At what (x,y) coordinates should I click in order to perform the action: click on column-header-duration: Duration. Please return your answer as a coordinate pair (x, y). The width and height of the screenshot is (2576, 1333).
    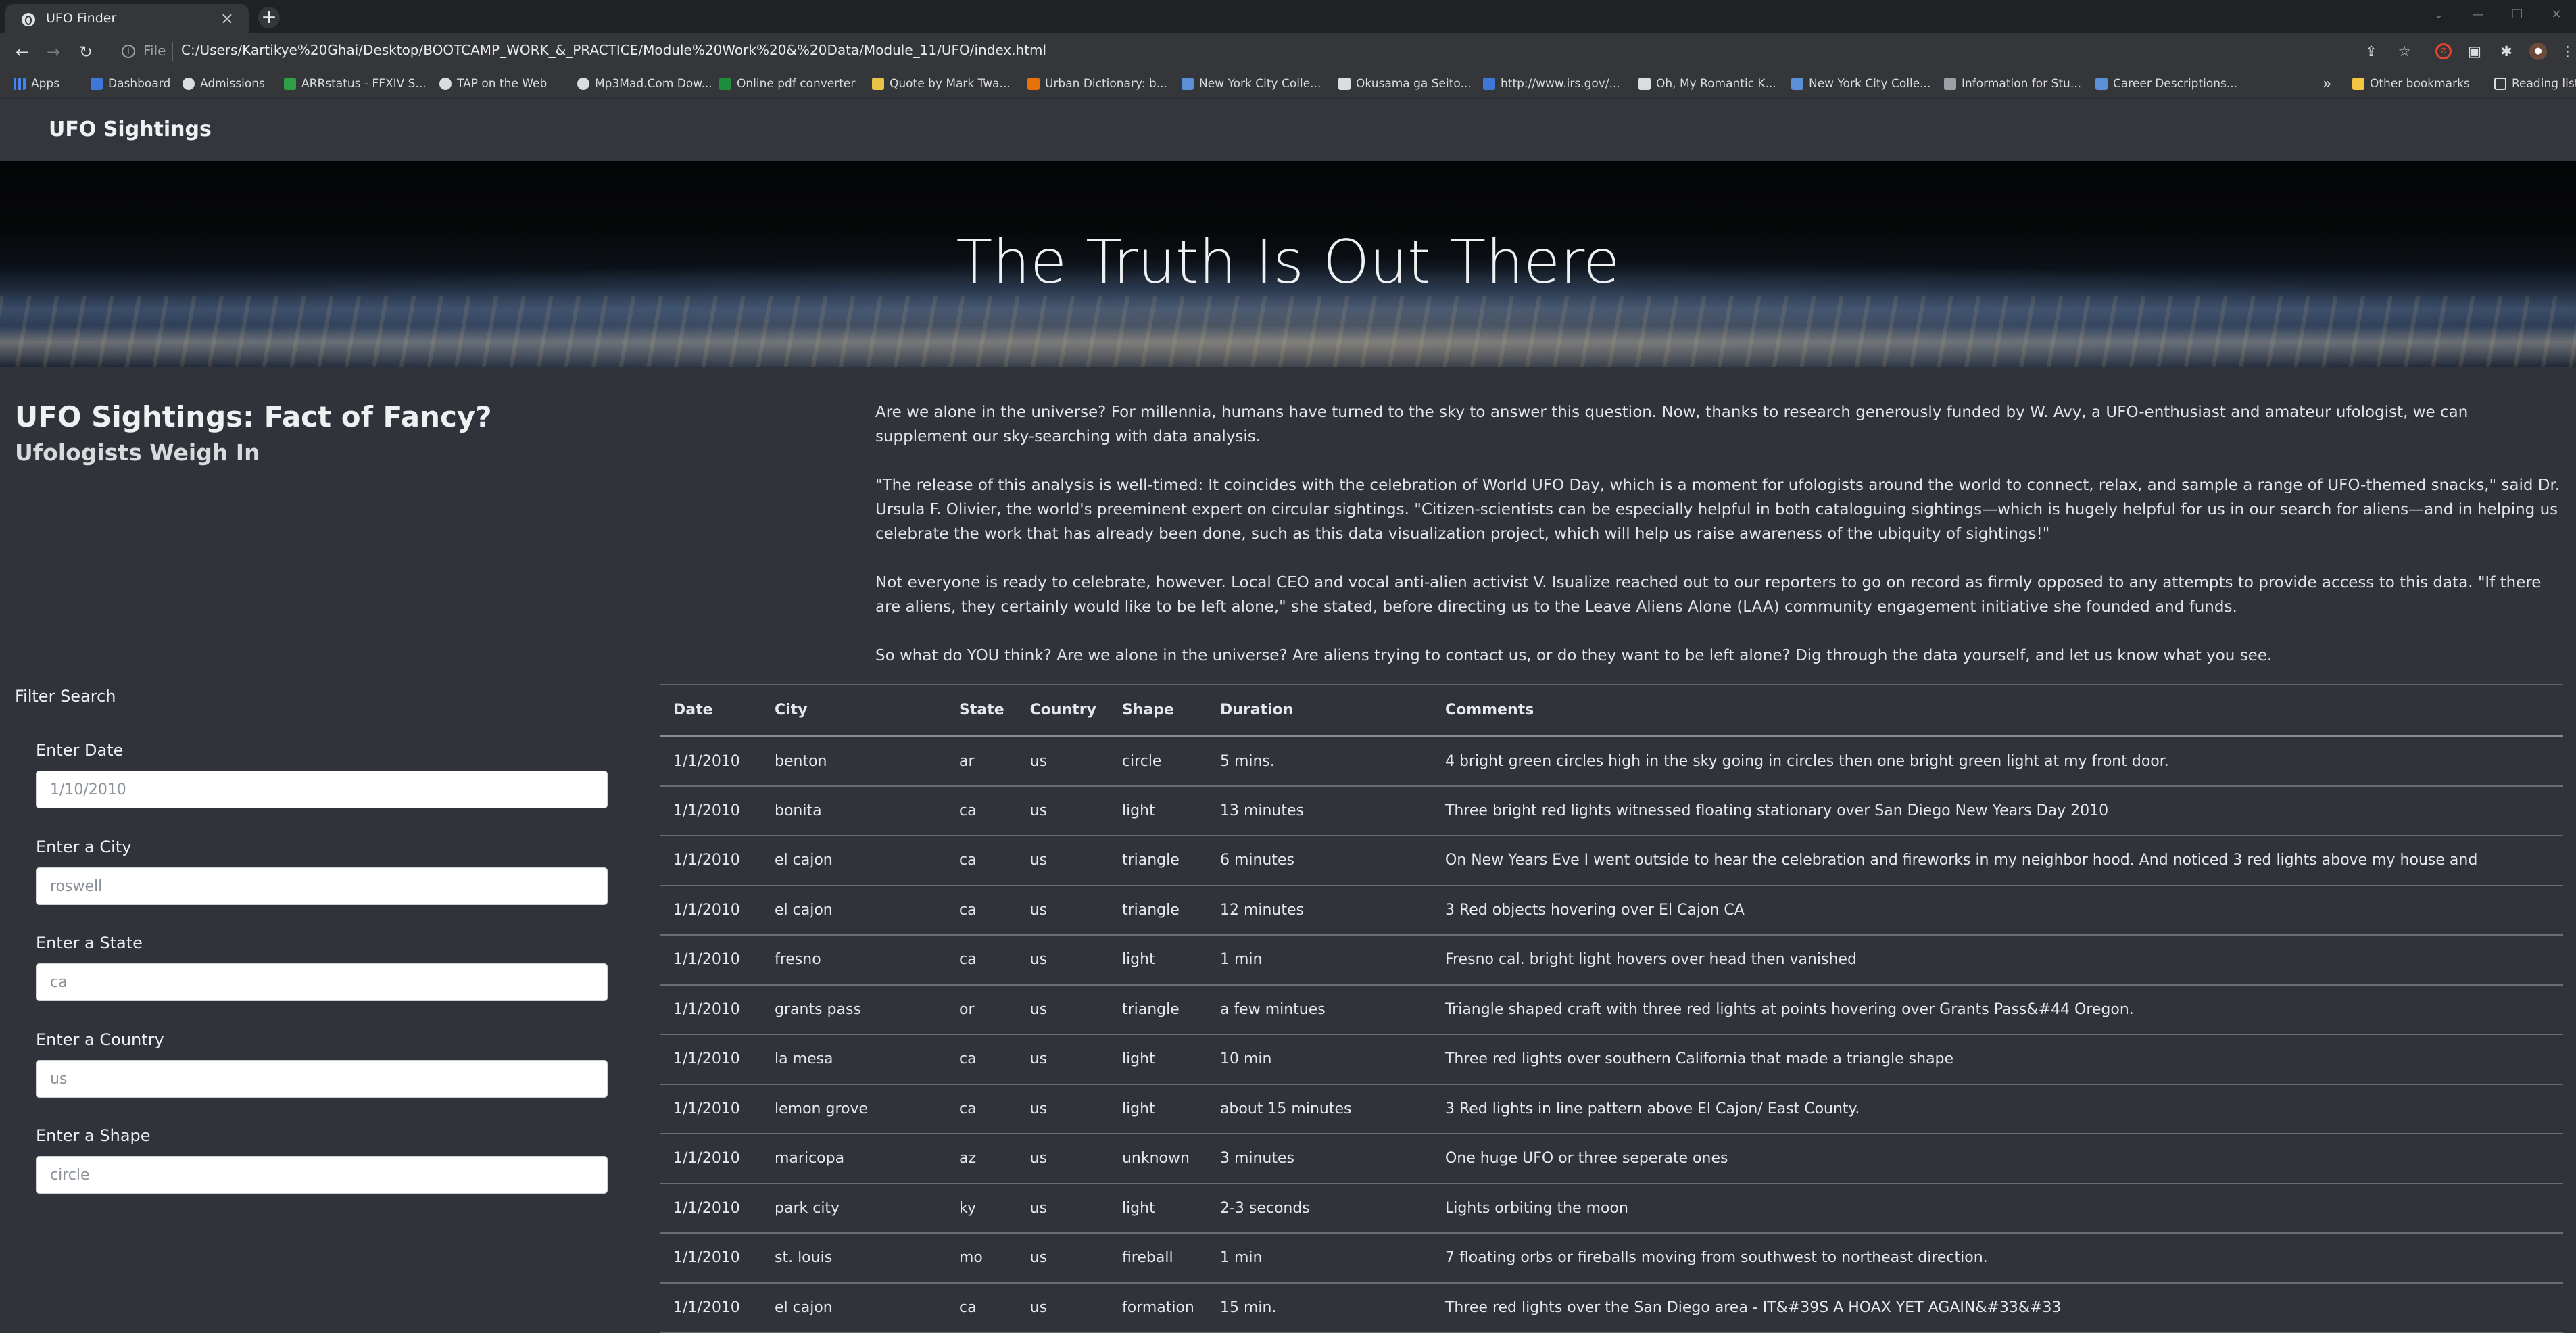
    Looking at the image, I should click on (1319, 710).